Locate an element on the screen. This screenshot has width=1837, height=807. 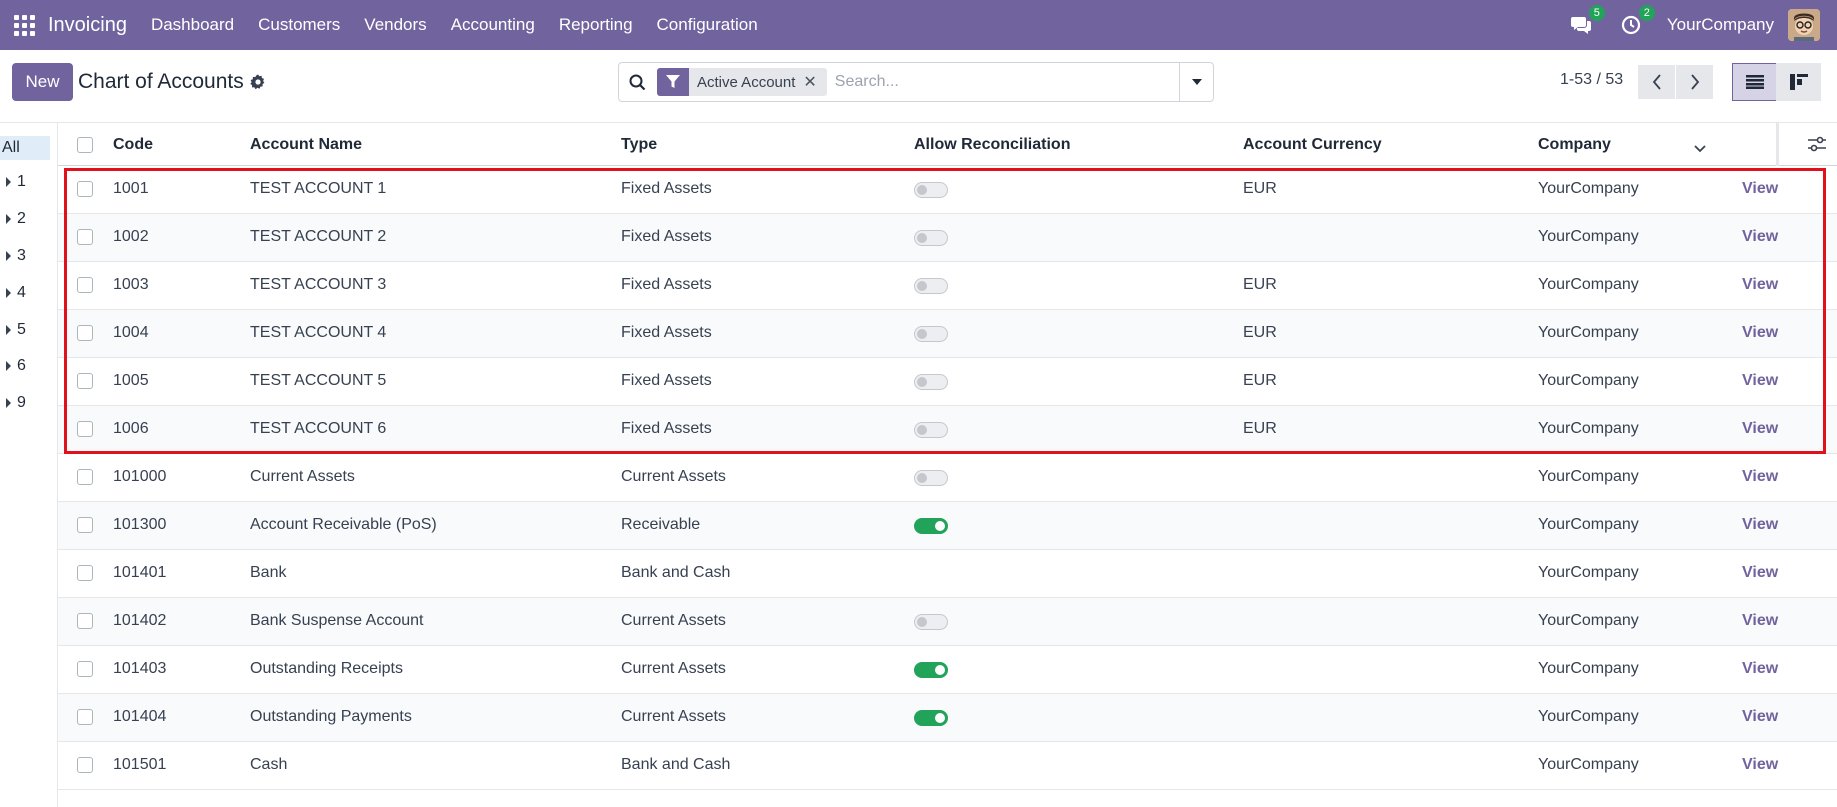
side-item-1: 1 is located at coordinates (13, 182).